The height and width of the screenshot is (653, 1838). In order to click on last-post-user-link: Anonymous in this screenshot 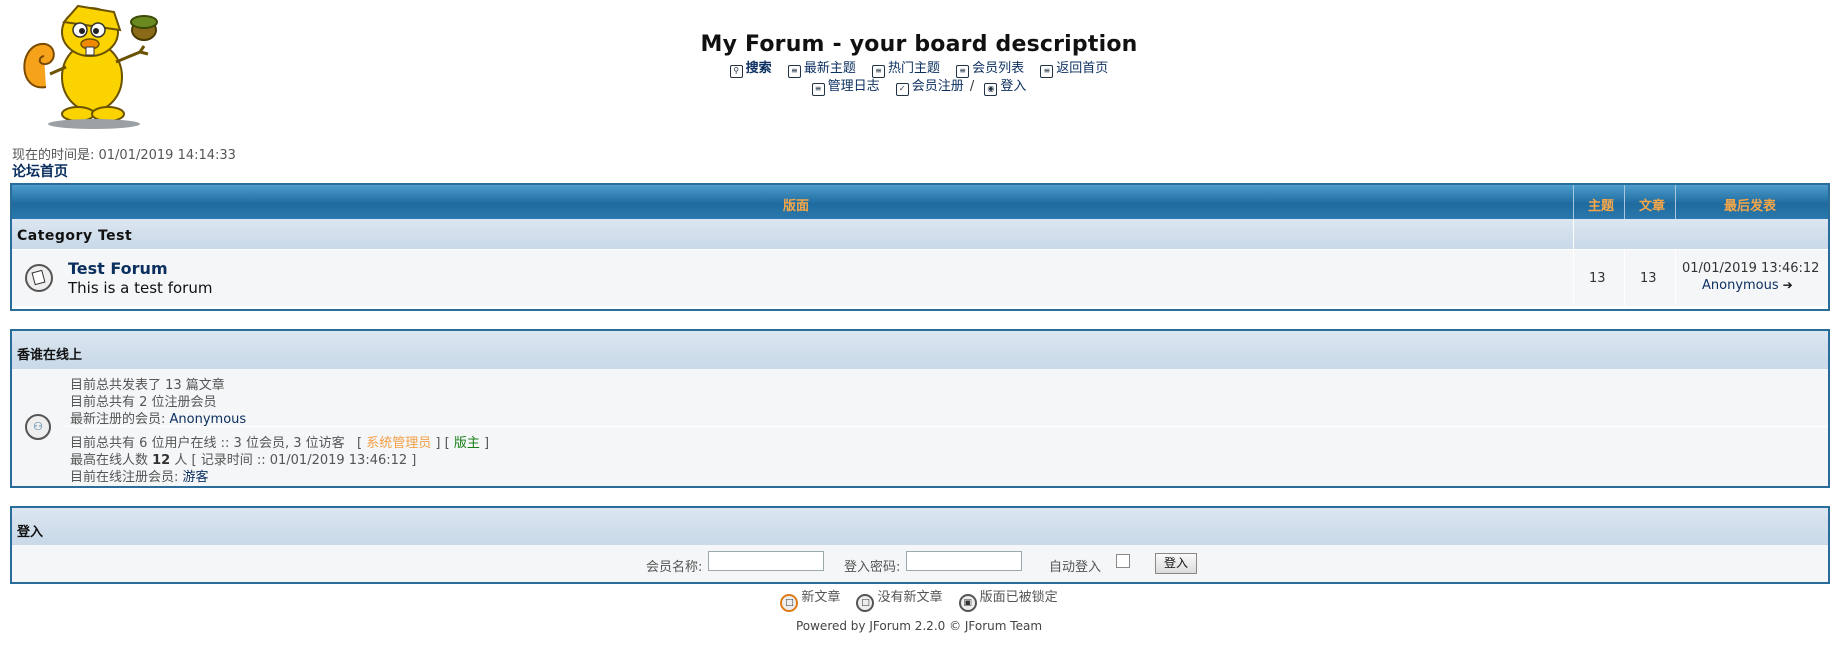, I will do `click(1740, 285)`.